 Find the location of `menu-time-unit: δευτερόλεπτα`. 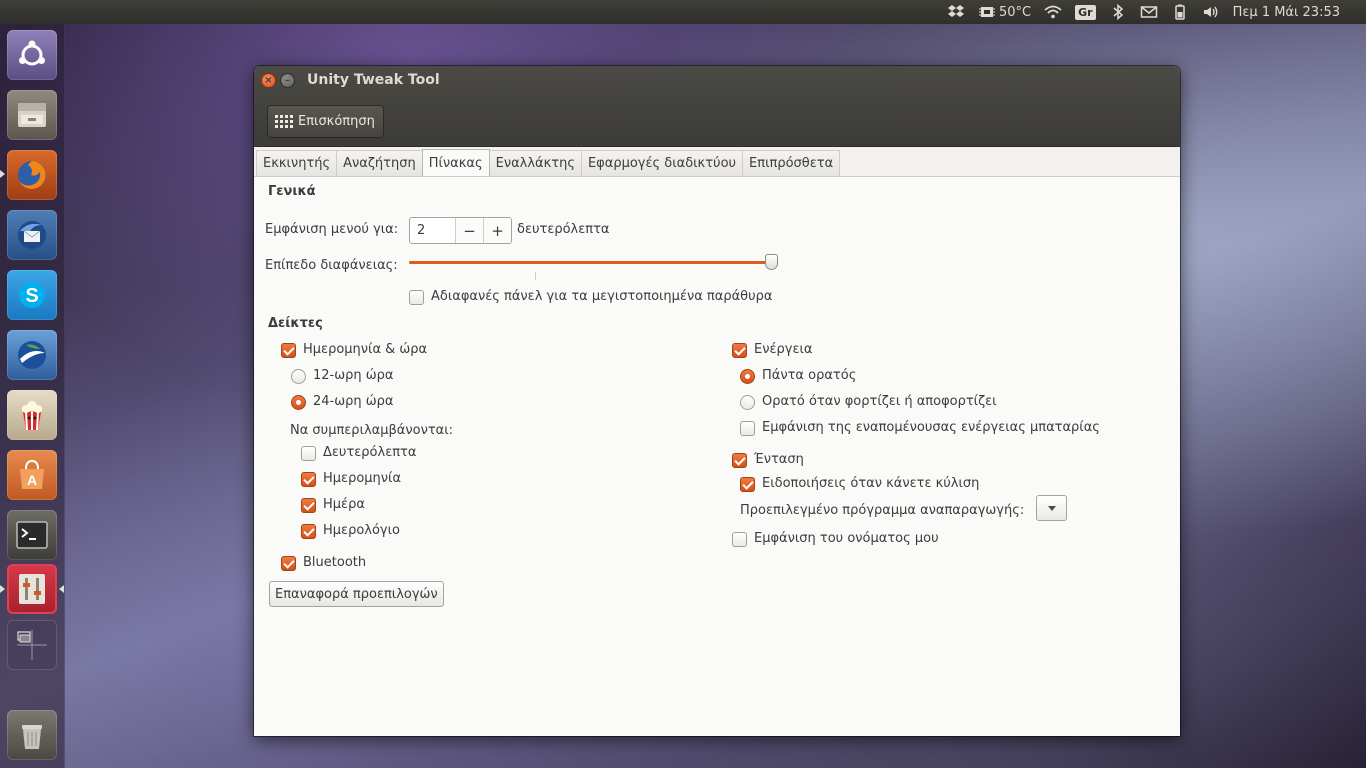

menu-time-unit: δευτερόλεπτα is located at coordinates (563, 229).